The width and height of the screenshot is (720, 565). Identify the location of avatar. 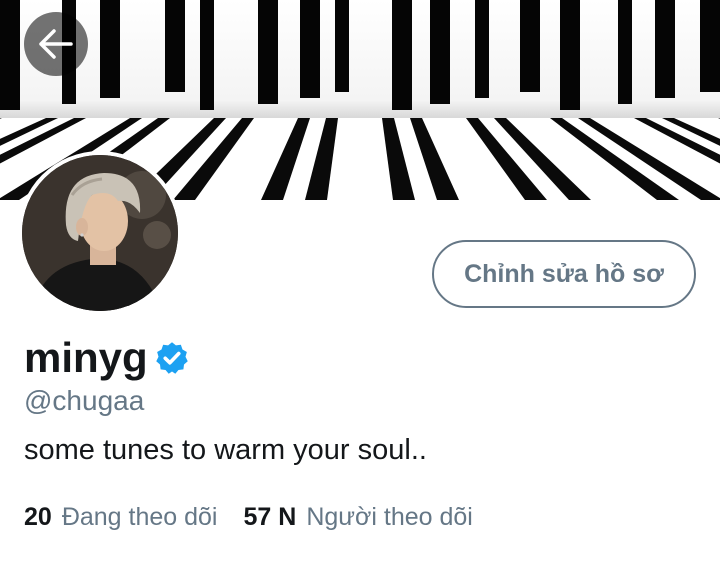
(100, 233).